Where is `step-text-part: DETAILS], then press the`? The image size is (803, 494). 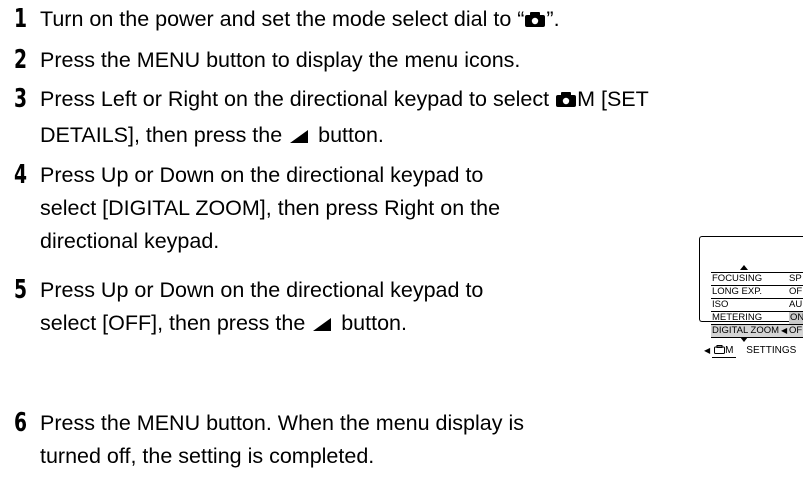
step-text-part: DETAILS], then press the is located at coordinates (164, 135).